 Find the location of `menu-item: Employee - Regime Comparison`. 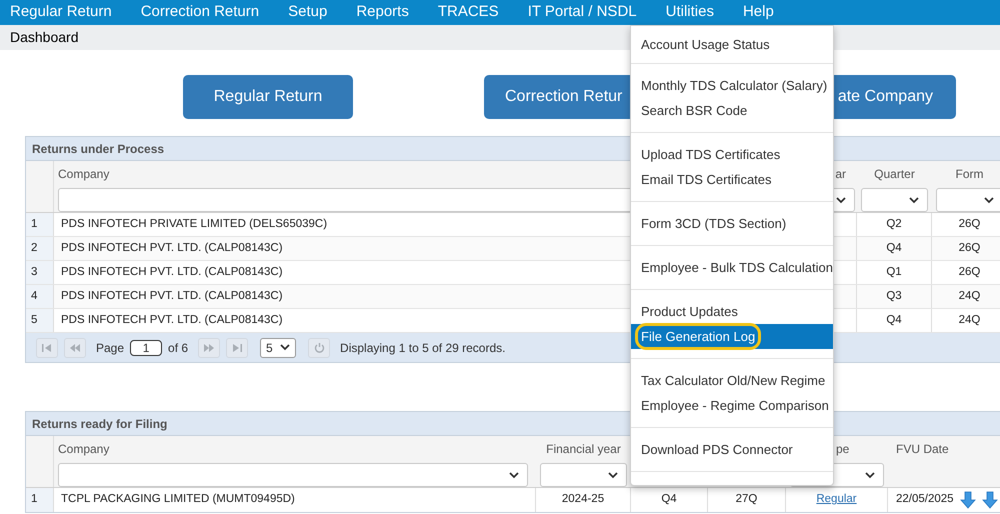

menu-item: Employee - Regime Comparison is located at coordinates (732, 405).